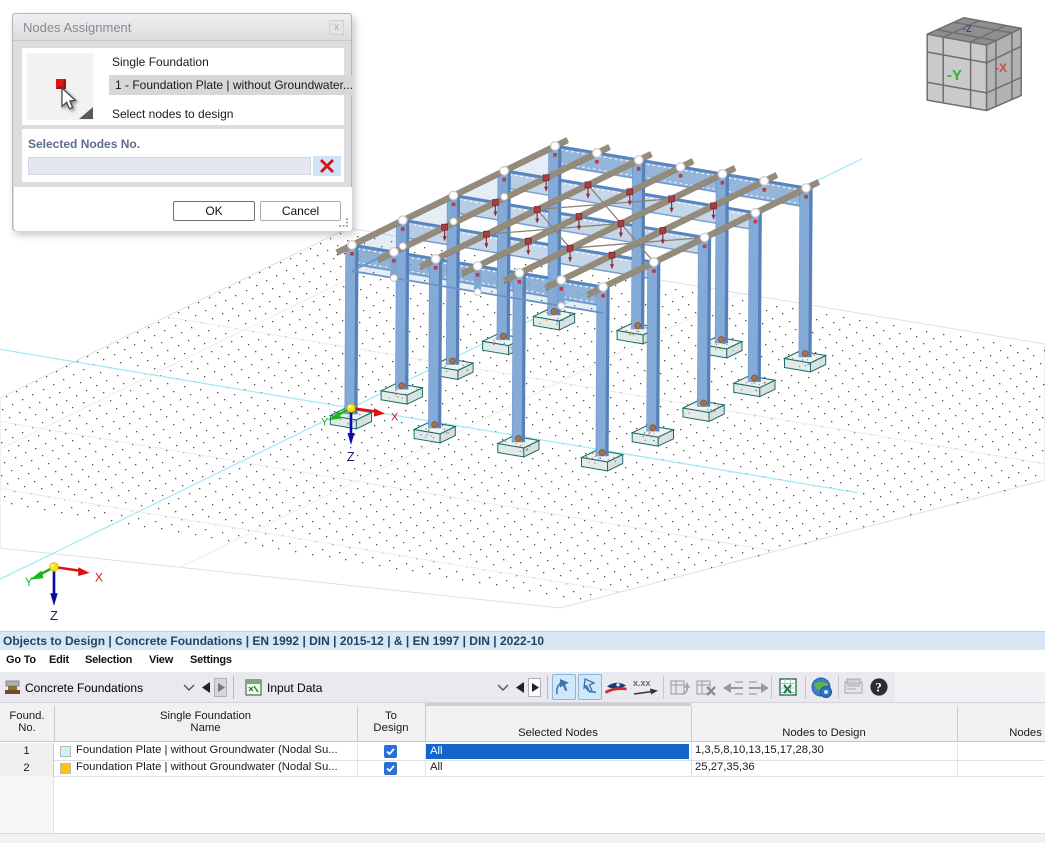 This screenshot has width=1045, height=843. I want to click on svg-text: -Z, so click(967, 29).